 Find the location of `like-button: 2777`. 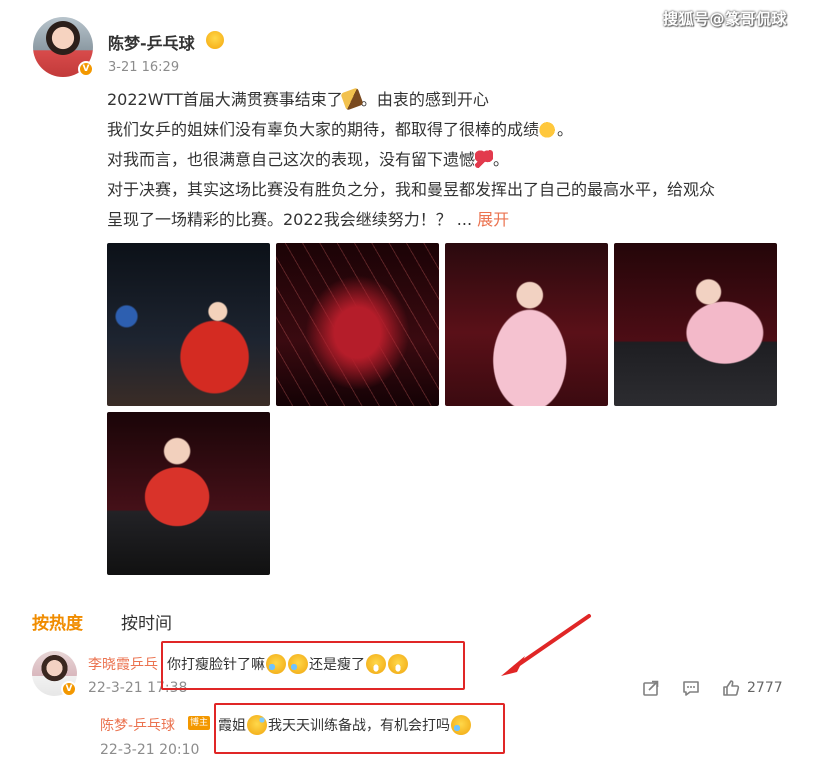

like-button: 2777 is located at coordinates (752, 688).